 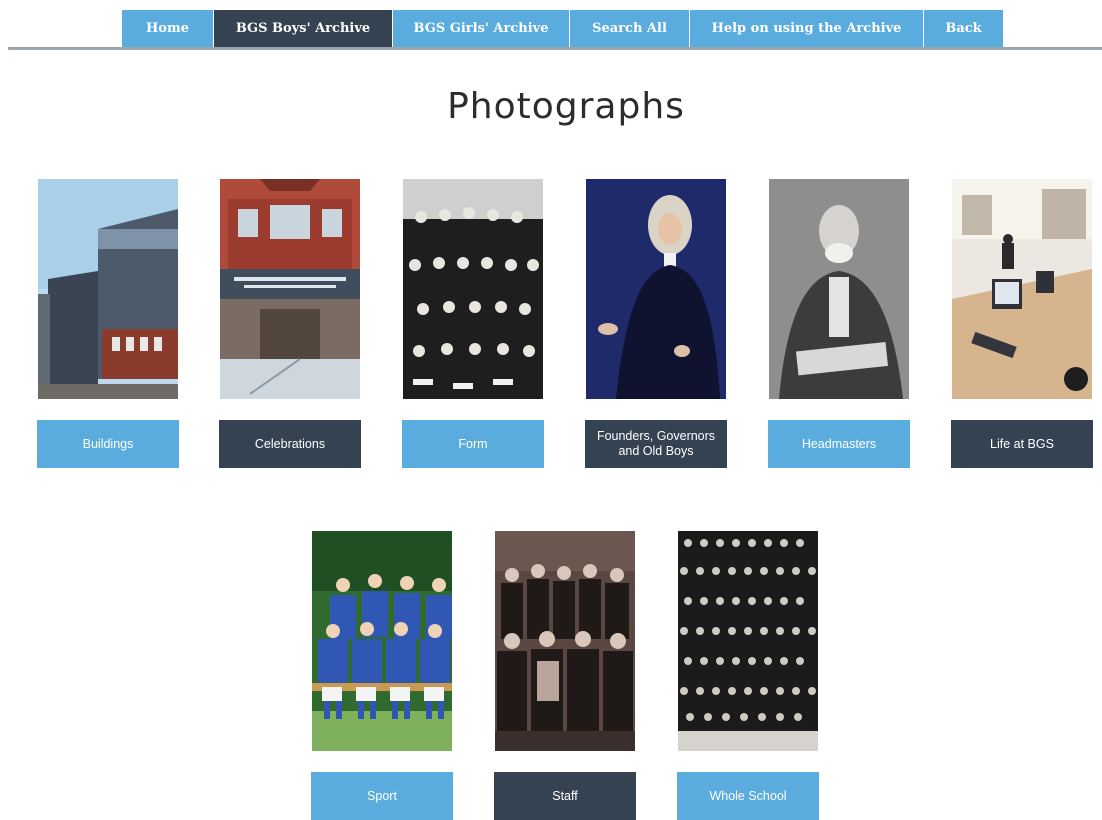 I want to click on tile-staff: Staff, so click(x=565, y=675).